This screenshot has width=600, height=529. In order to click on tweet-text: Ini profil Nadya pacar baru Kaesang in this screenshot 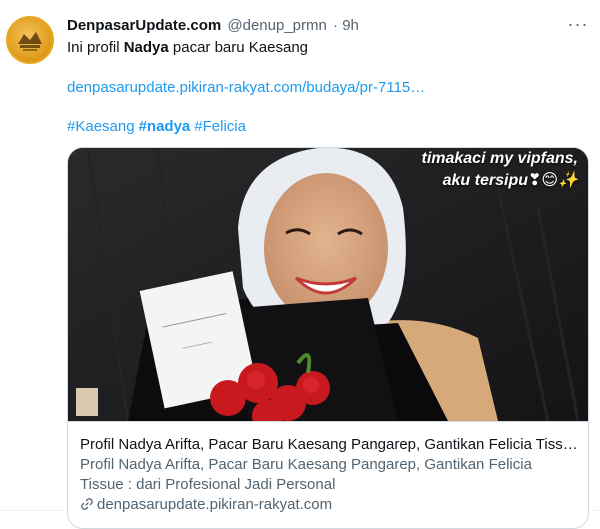, I will do `click(322, 48)`.